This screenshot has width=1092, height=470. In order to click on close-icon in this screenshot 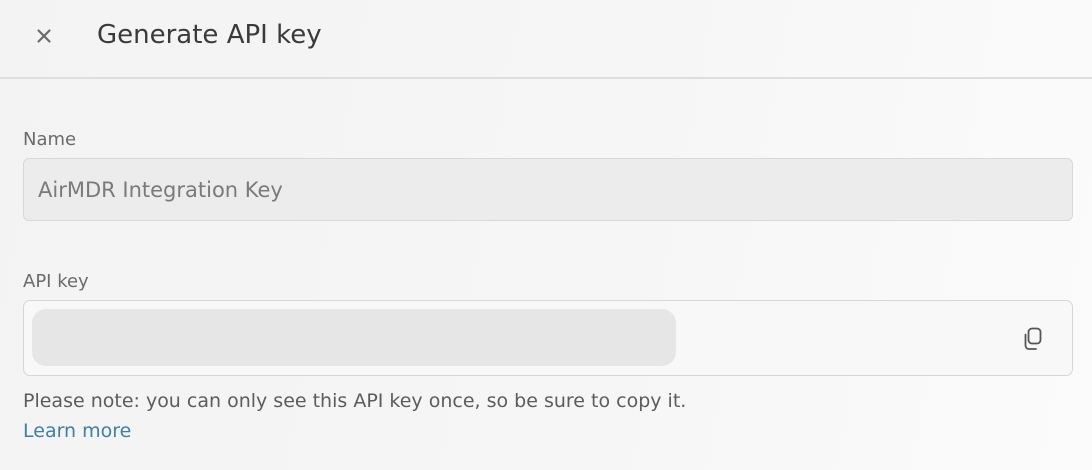, I will do `click(44, 36)`.